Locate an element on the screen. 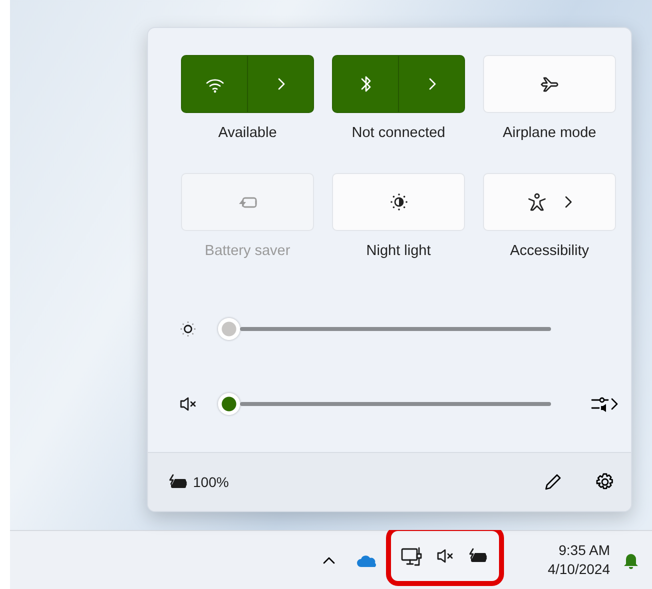  clock-date: 4/10/2024 is located at coordinates (579, 569).